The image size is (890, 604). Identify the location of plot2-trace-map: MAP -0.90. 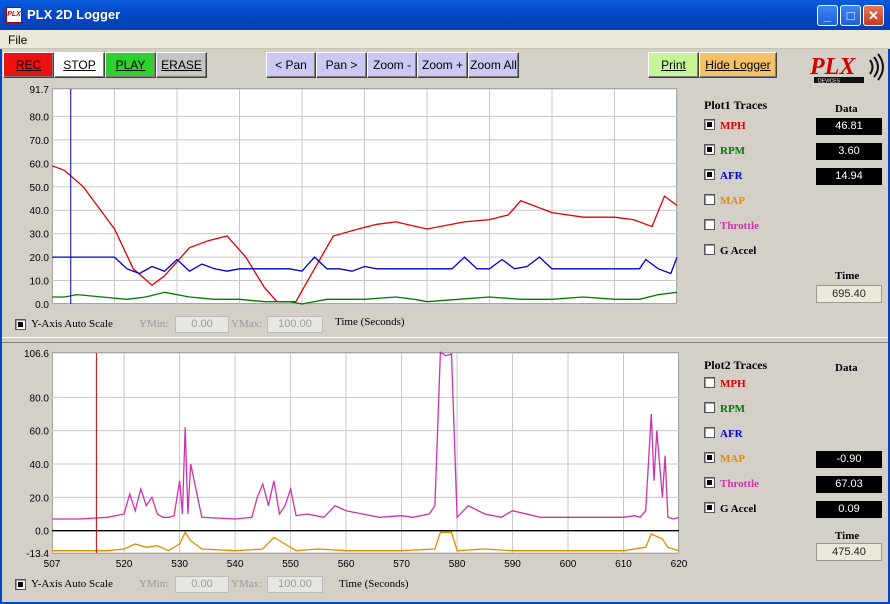
(794, 459).